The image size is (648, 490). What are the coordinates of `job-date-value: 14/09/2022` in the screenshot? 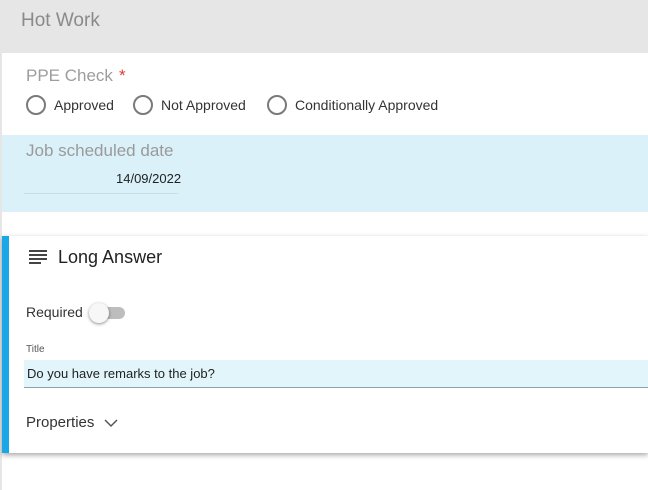 It's located at (148, 178).